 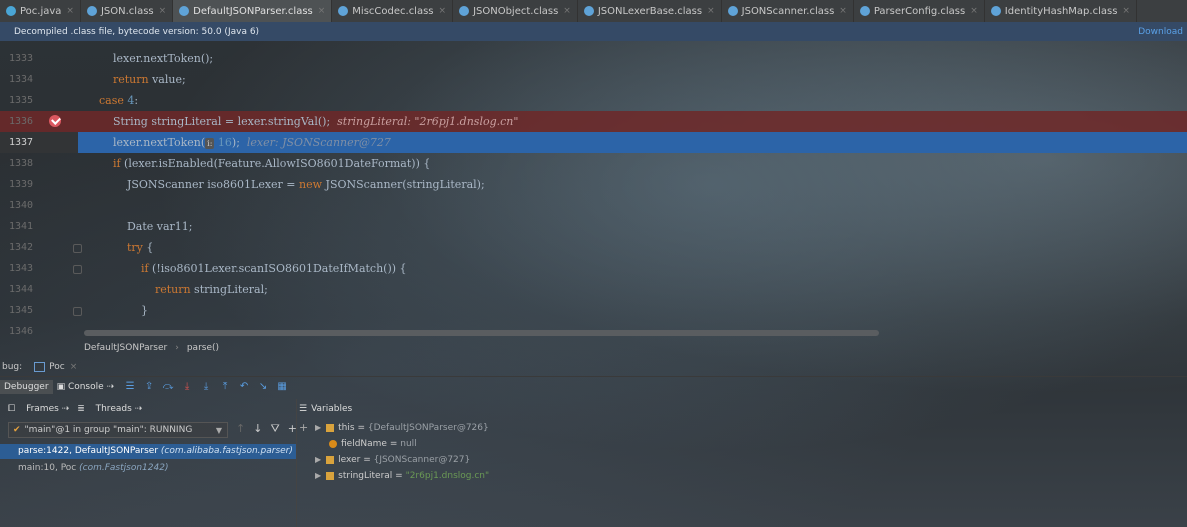 I want to click on show-execution-point-icon: ⇪, so click(x=149, y=387).